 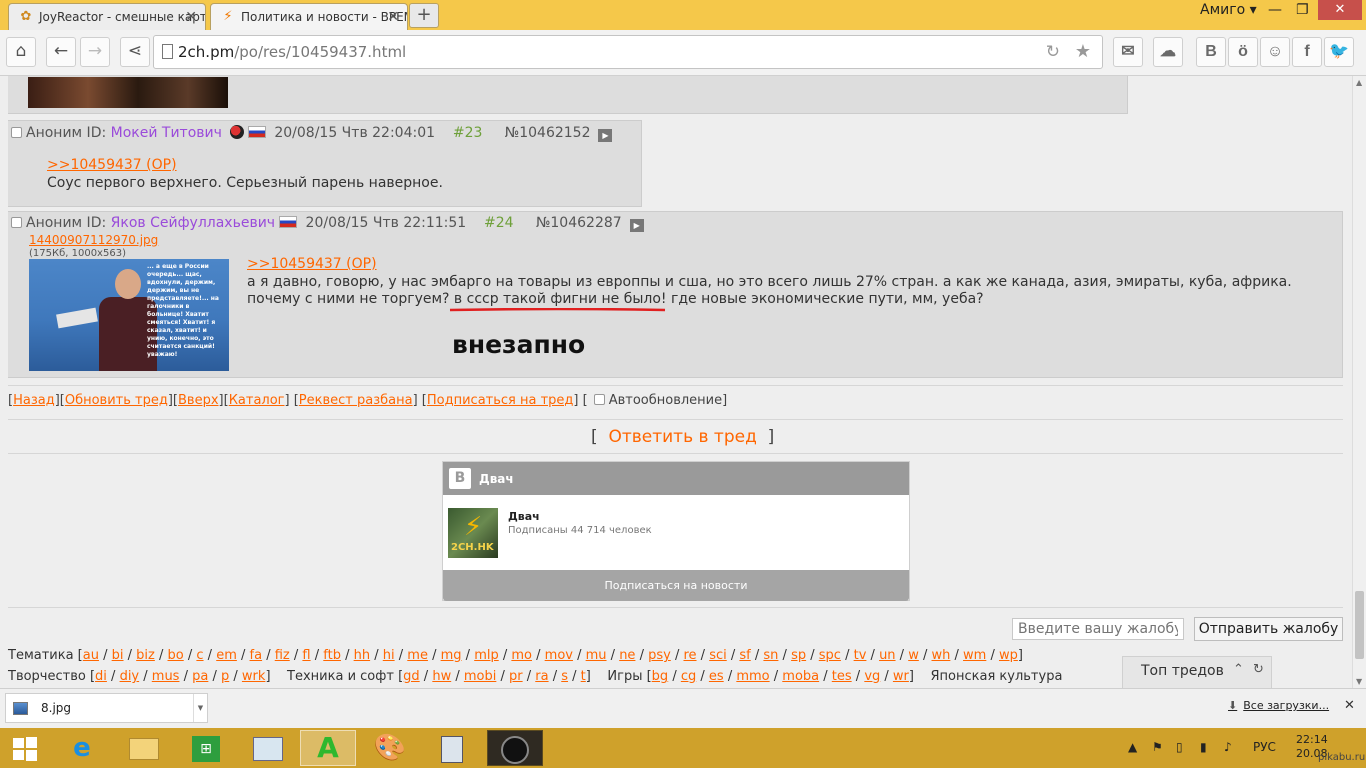 What do you see at coordinates (1340, 10) in the screenshot?
I see `close-window-button: ✕` at bounding box center [1340, 10].